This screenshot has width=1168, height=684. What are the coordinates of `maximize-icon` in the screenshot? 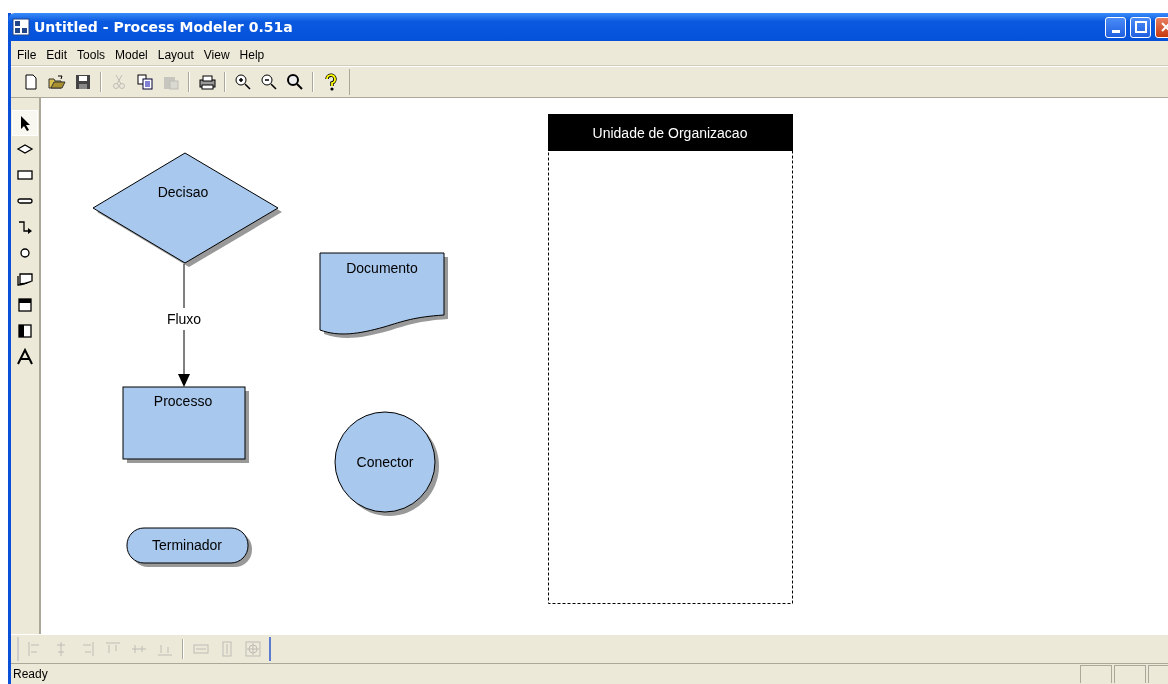 It's located at (1140, 27).